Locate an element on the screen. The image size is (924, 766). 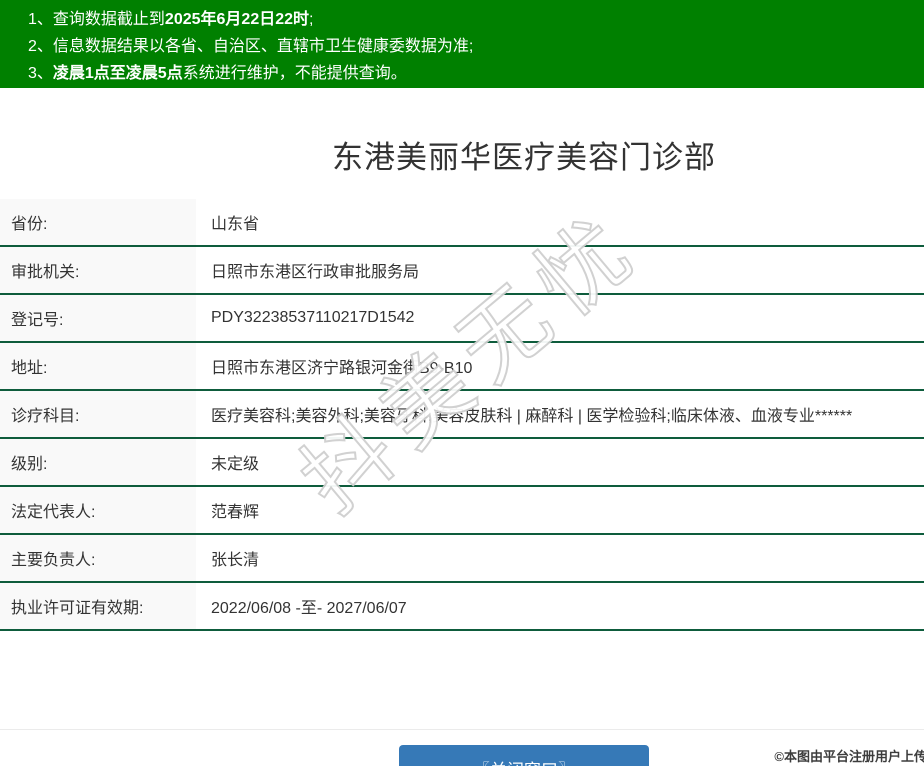
page-title: 东港美丽华医疗美容门诊部 is located at coordinates (524, 157).